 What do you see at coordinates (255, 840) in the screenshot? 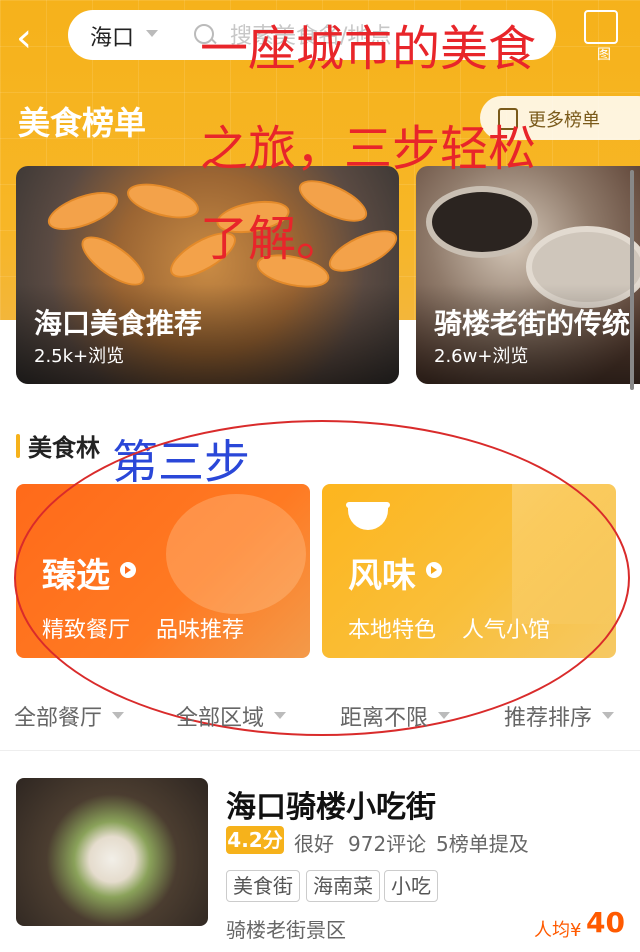
I see `rating-badge: 4.2分` at bounding box center [255, 840].